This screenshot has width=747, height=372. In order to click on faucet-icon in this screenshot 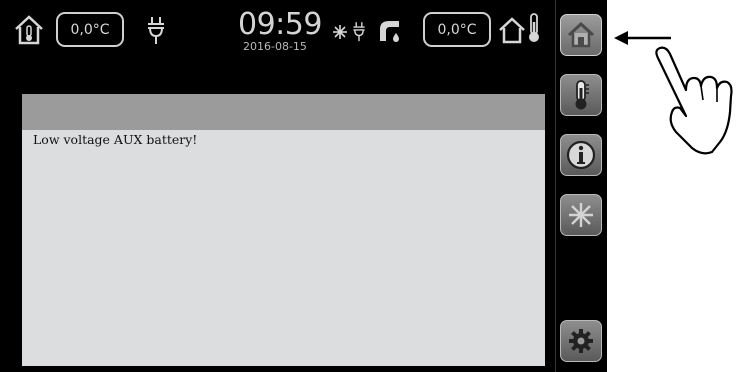, I will do `click(389, 31)`.